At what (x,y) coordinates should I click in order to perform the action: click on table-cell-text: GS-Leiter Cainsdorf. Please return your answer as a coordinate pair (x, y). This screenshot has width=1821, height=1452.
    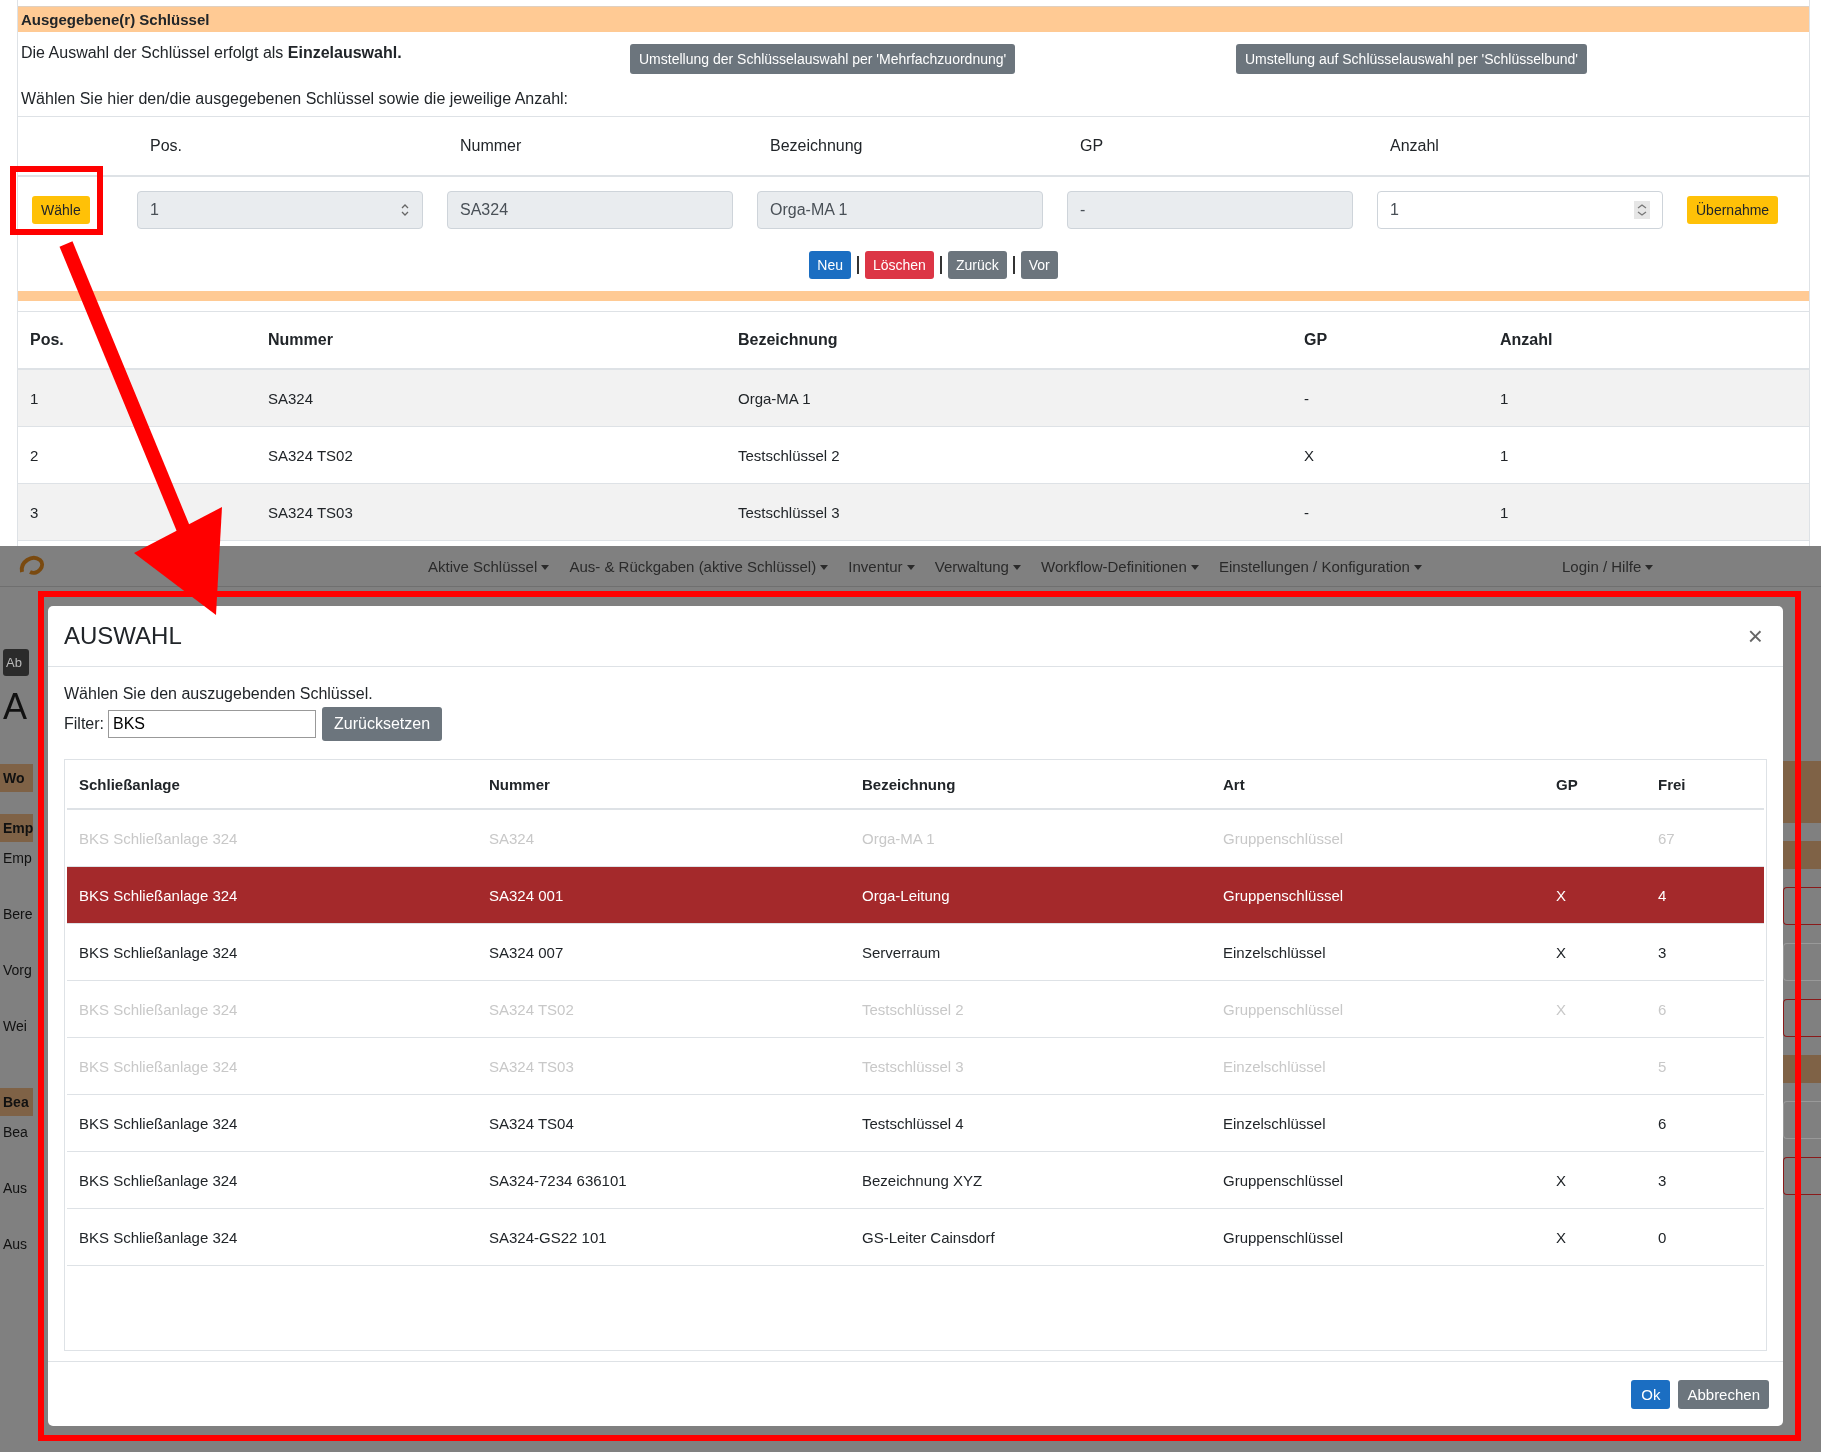
    Looking at the image, I should click on (929, 1237).